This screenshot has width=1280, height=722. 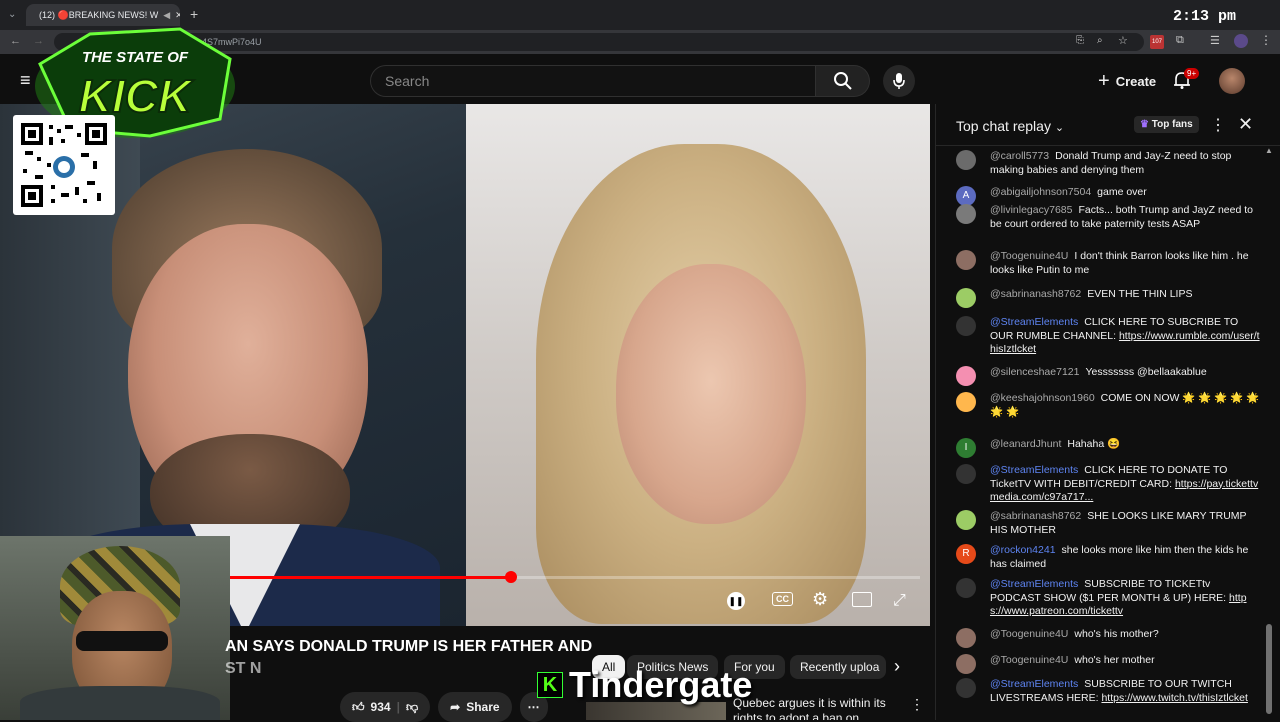 I want to click on chat-message-text: who's his mother?, so click(x=1116, y=634).